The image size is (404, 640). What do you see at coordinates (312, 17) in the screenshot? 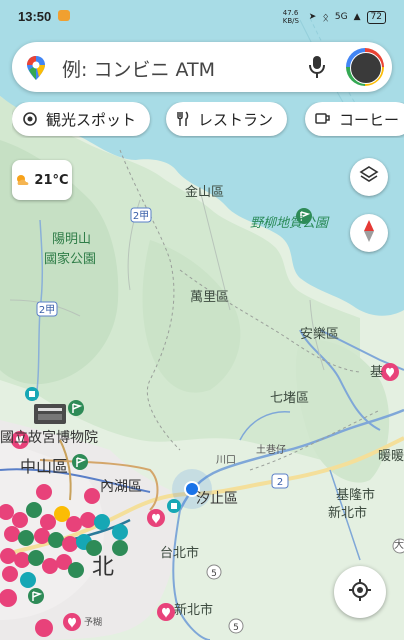
I see `location-icon: ➤` at bounding box center [312, 17].